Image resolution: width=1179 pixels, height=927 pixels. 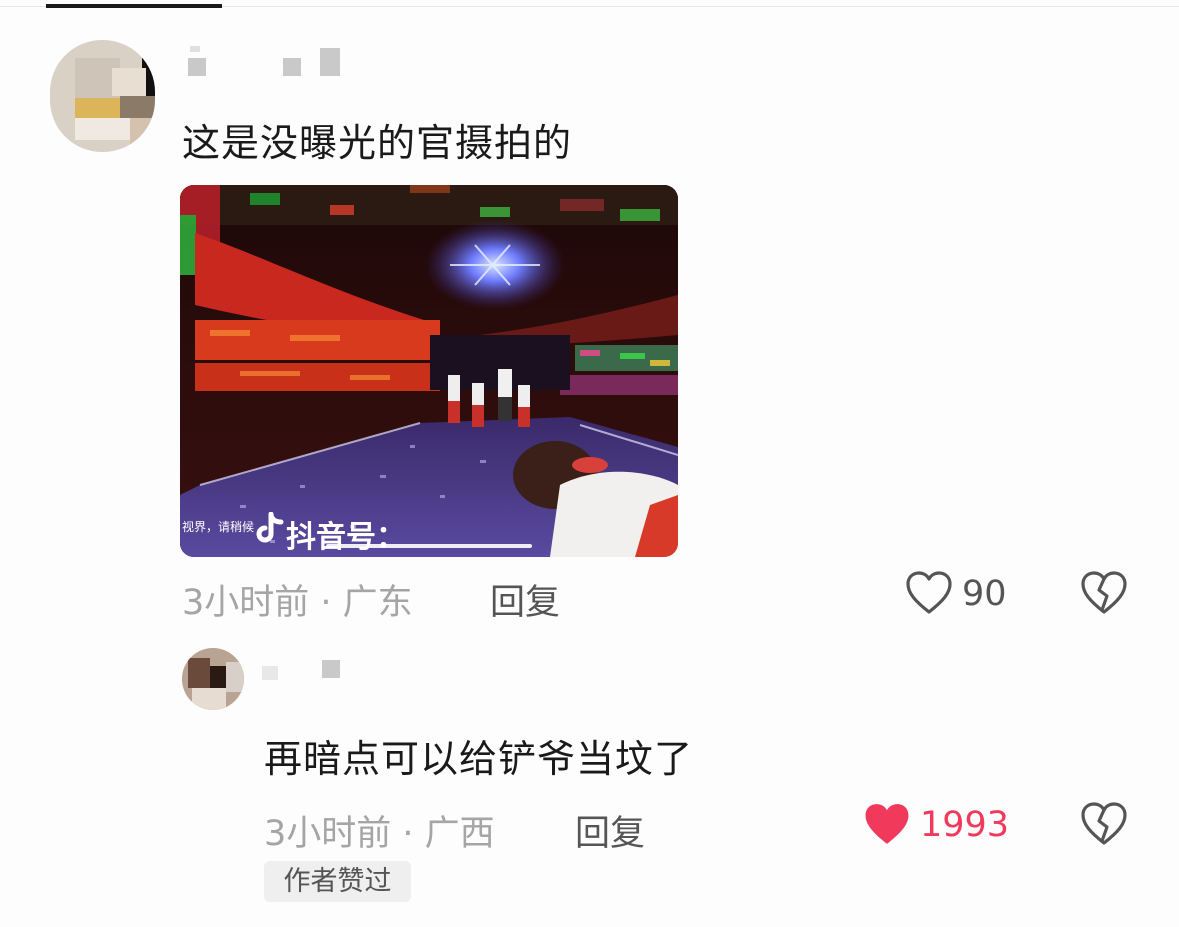 I want to click on reply-text: 再暗点可以给铲爷当坟了, so click(x=479, y=759).